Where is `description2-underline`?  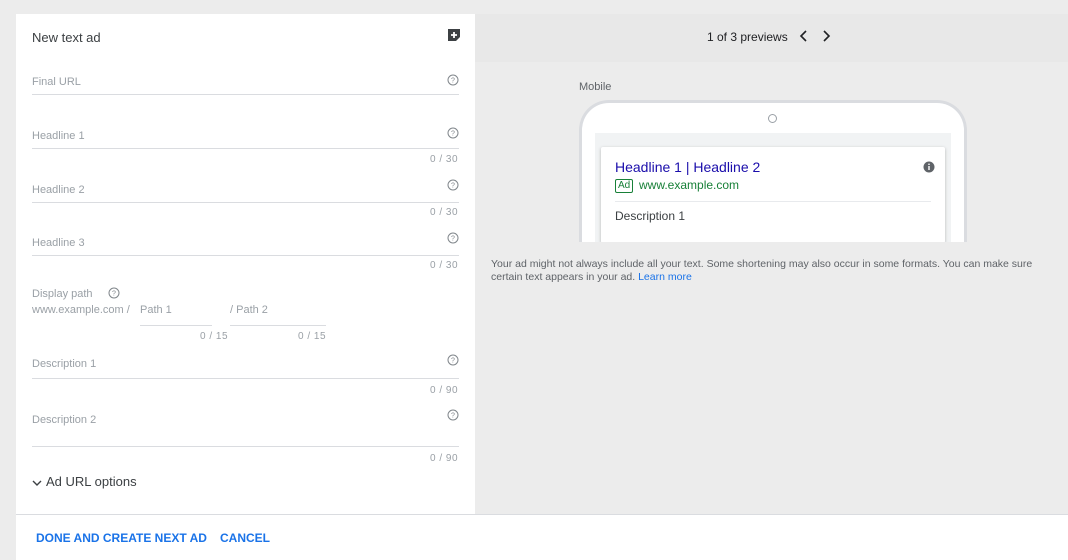
description2-underline is located at coordinates (245, 446).